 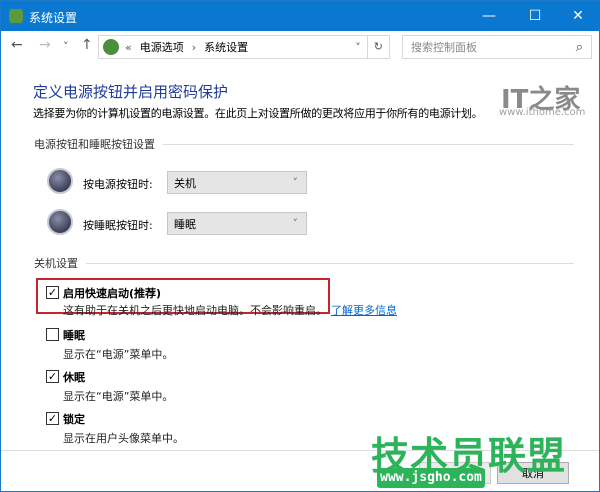 What do you see at coordinates (195, 310) in the screenshot?
I see `fast-startup-desc: 这有助于在关机之后更快地启动电脑。不会影响重启。` at bounding box center [195, 310].